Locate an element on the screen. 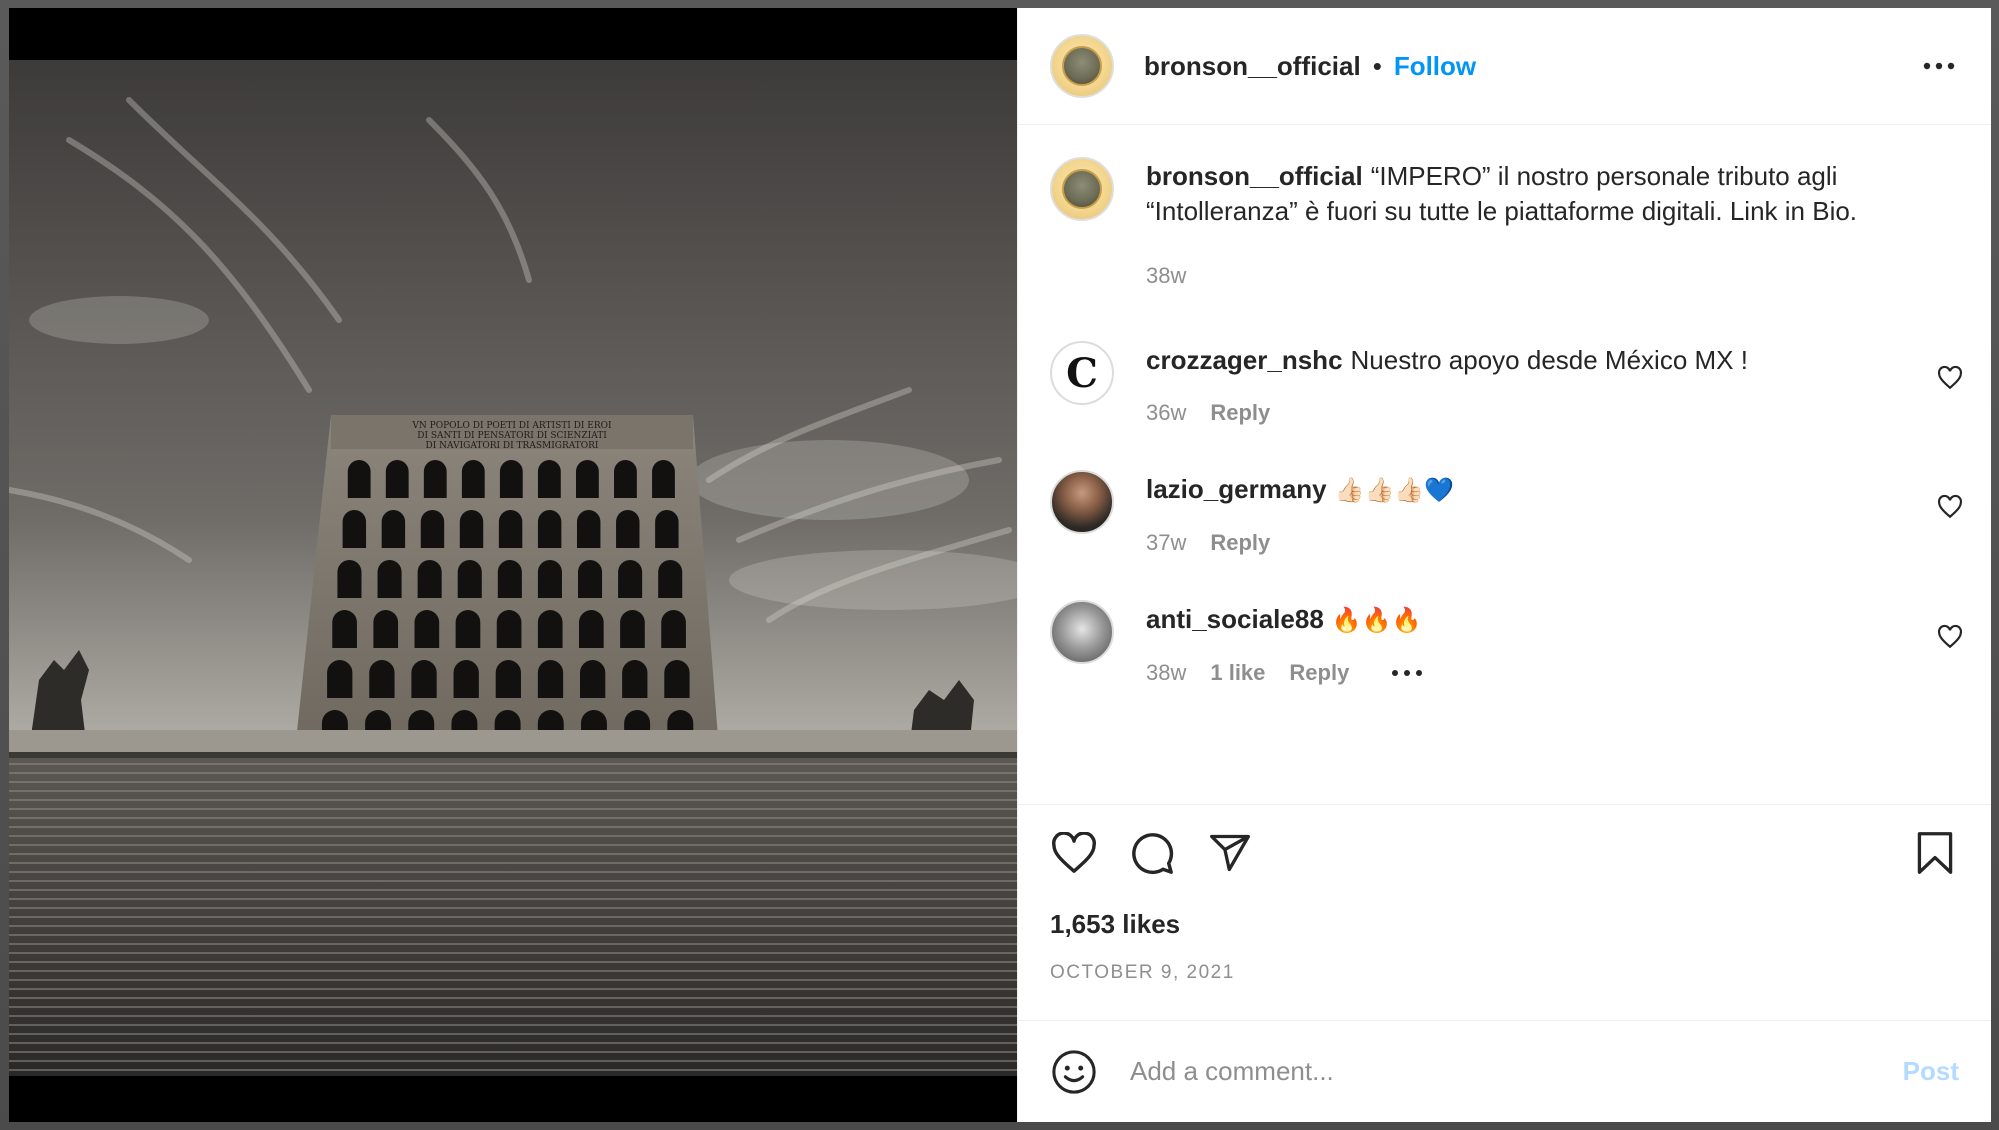 The height and width of the screenshot is (1130, 1999). comment-options-button is located at coordinates (1407, 673).